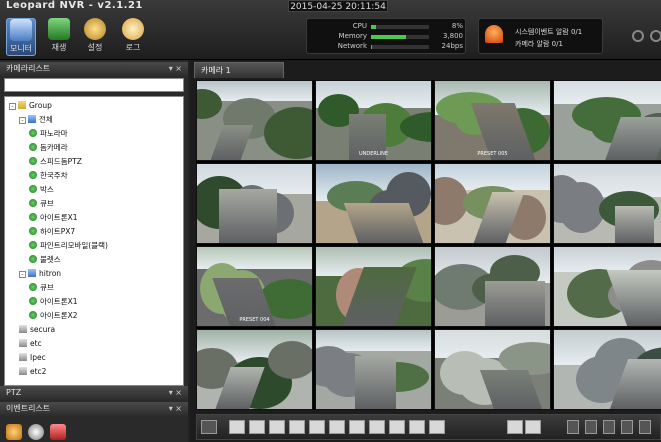 This screenshot has width=661, height=442. What do you see at coordinates (492, 120) in the screenshot?
I see `camera-tile: PRESET 005` at bounding box center [492, 120].